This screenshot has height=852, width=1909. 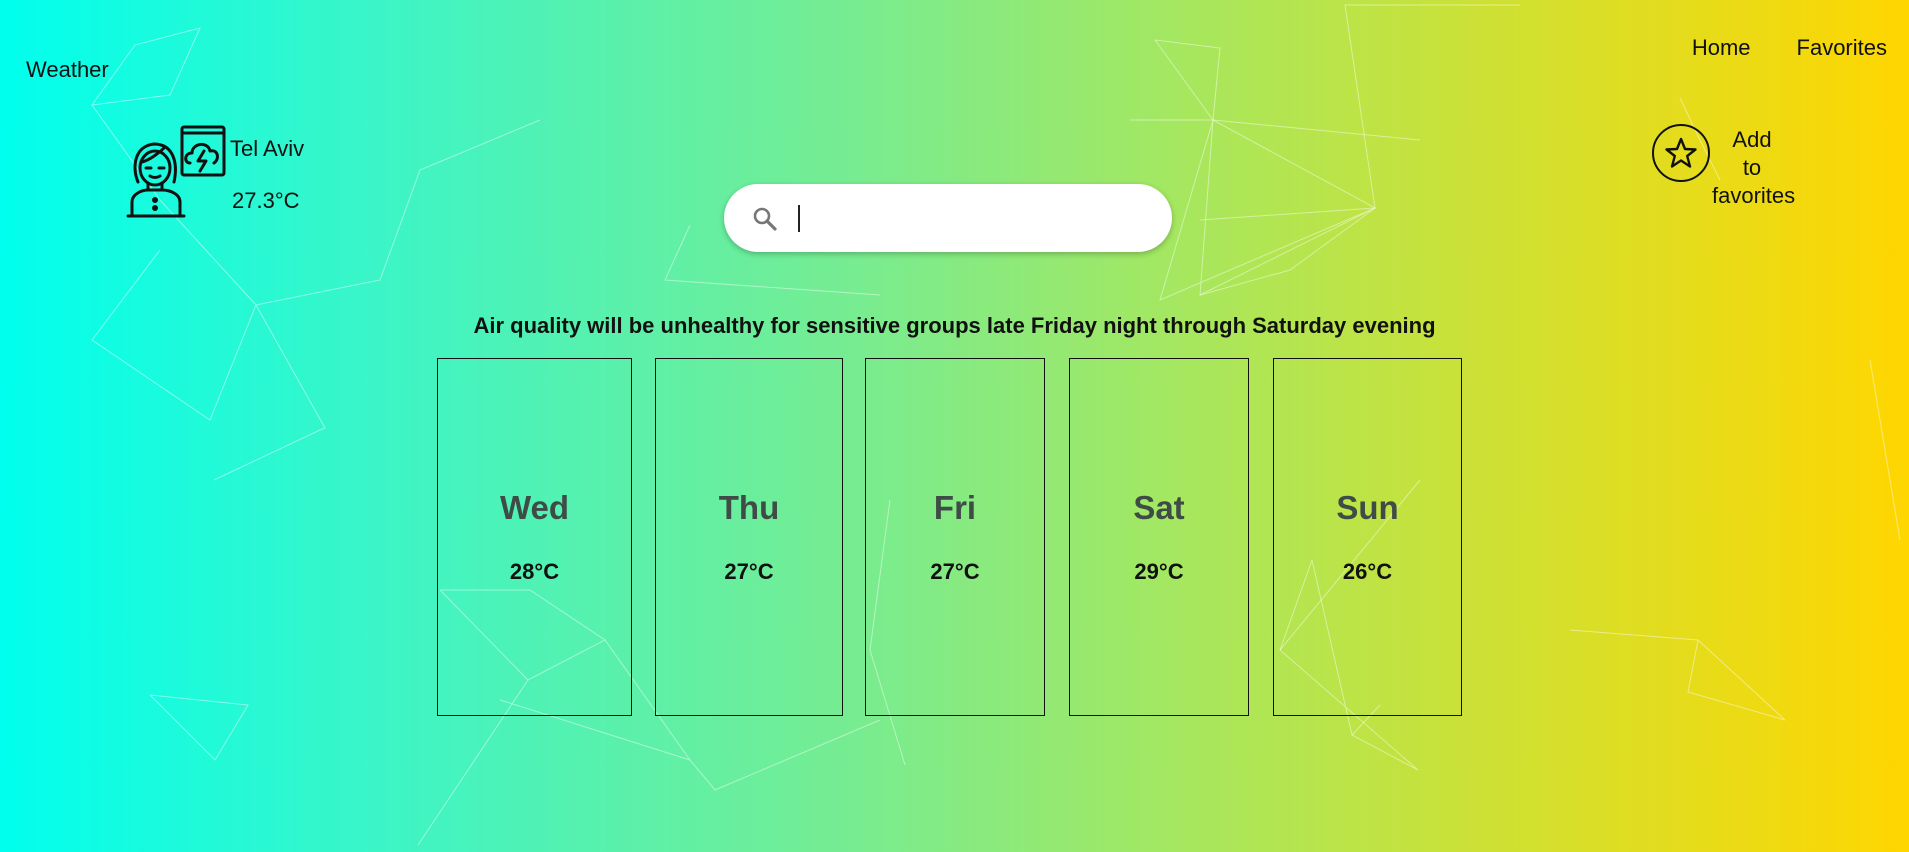 What do you see at coordinates (1367, 507) in the screenshot?
I see `forecast-day-name: Sun` at bounding box center [1367, 507].